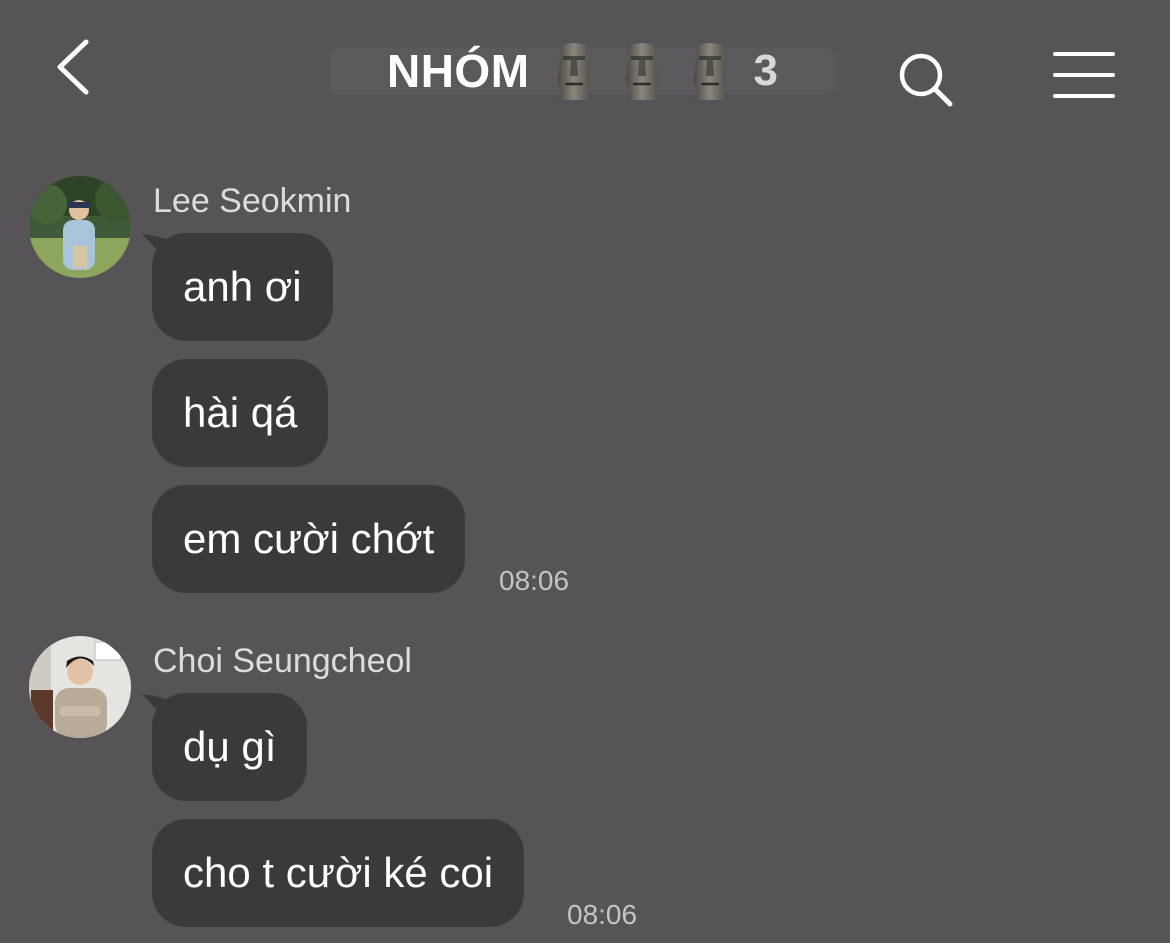 This screenshot has width=1170, height=943. Describe the element at coordinates (458, 71) in the screenshot. I see `group-name: NHÓM` at that location.